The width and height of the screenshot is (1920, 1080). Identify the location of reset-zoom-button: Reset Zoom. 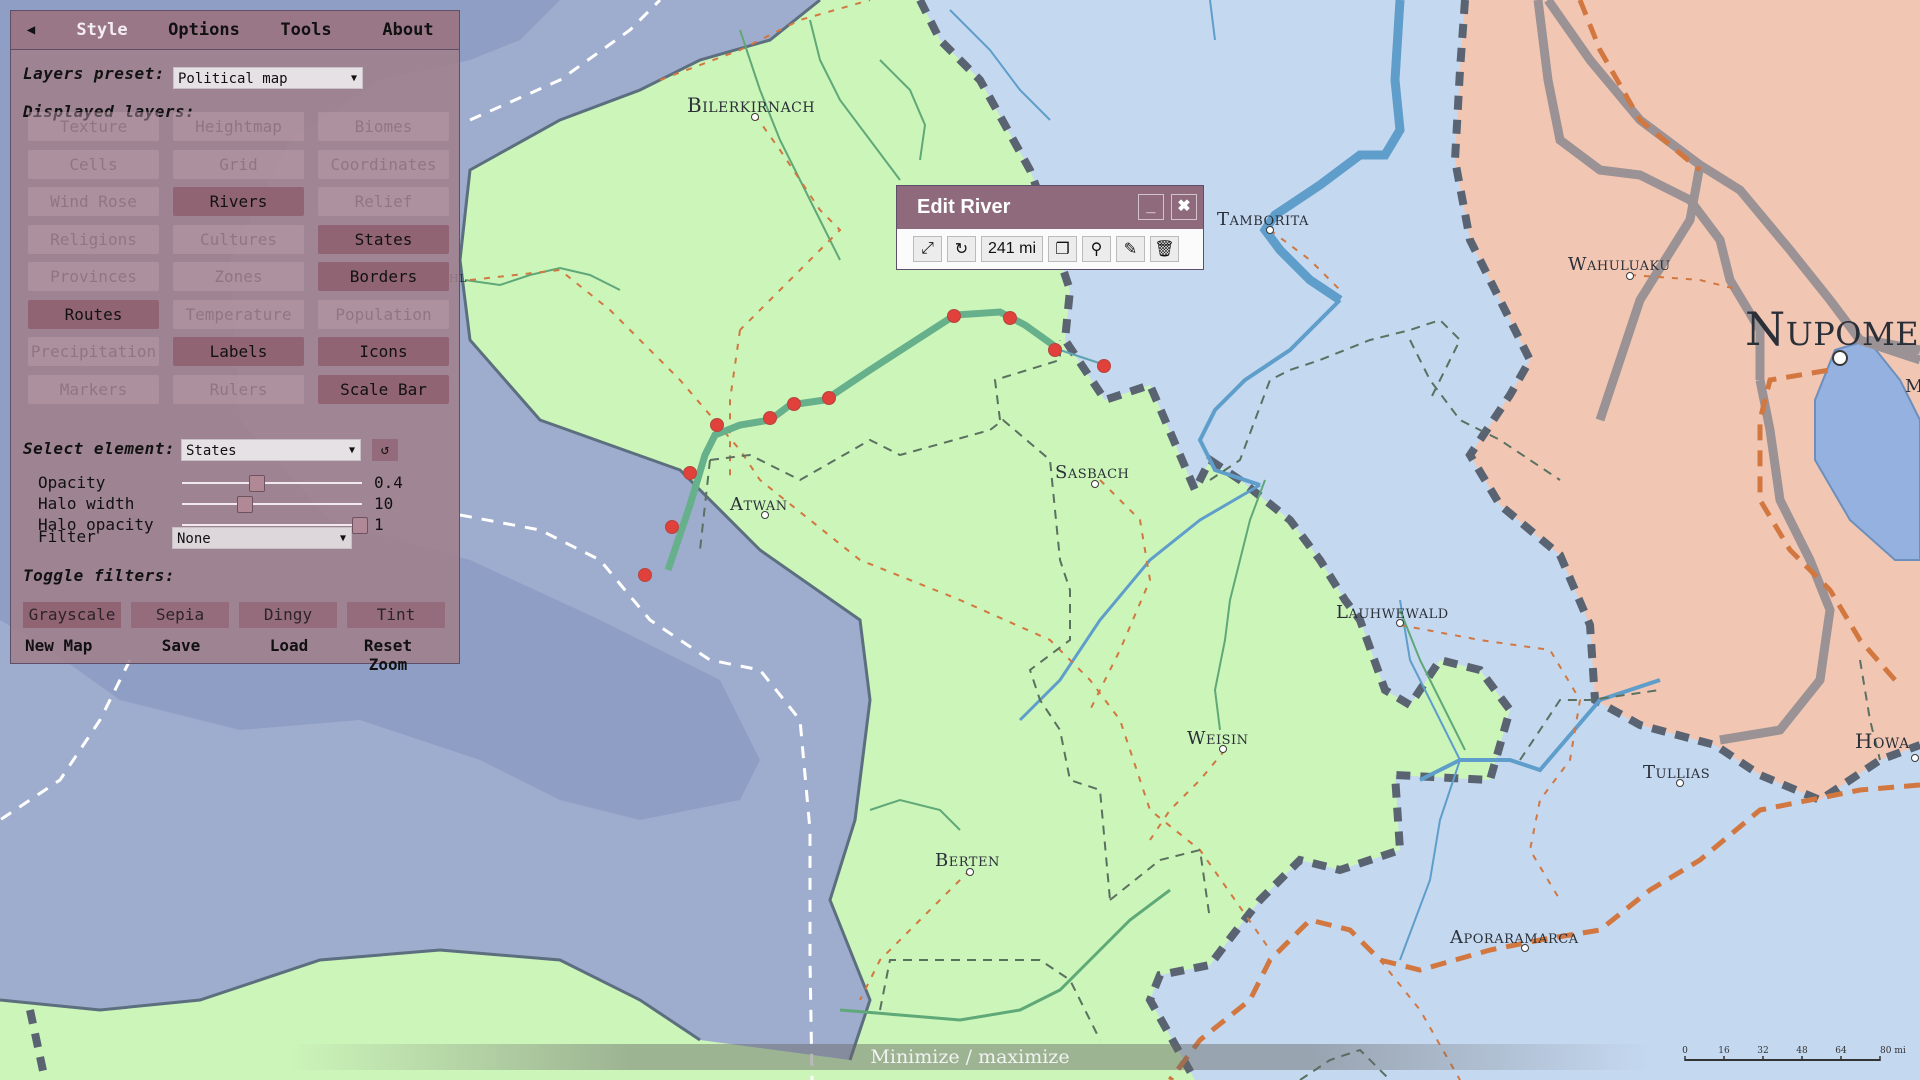
(388, 655).